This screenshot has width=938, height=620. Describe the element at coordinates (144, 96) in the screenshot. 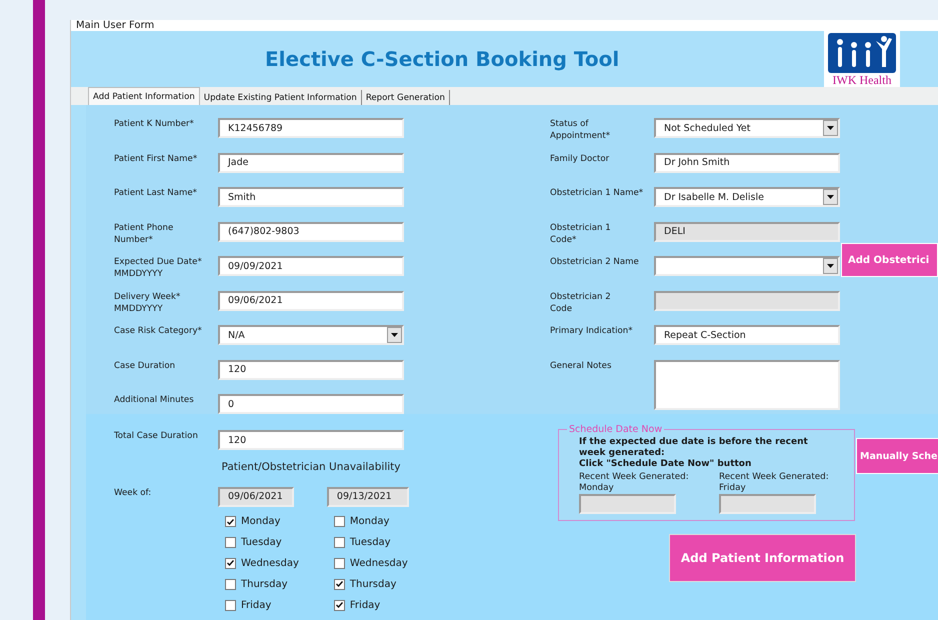

I see `tab: Add Patient Information` at that location.